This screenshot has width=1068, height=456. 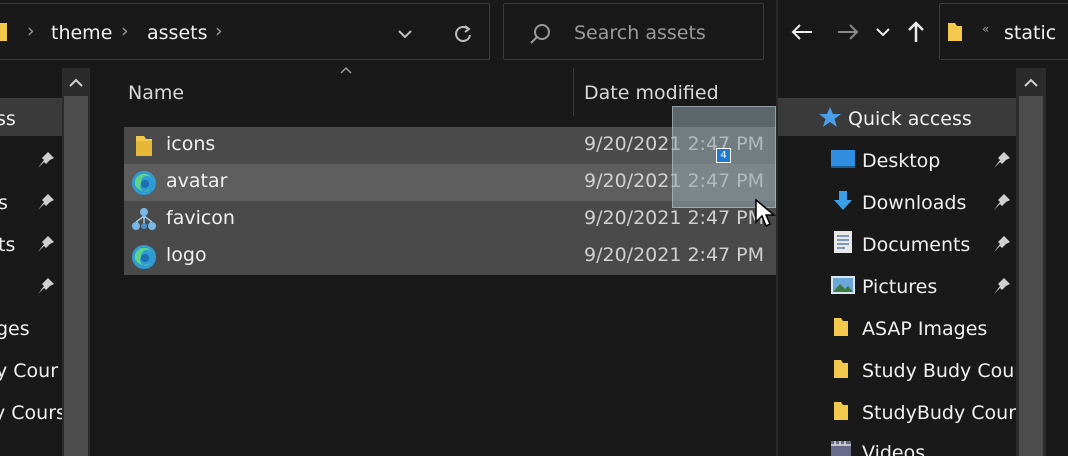 What do you see at coordinates (916, 32) in the screenshot?
I see `up-arrow-icon` at bounding box center [916, 32].